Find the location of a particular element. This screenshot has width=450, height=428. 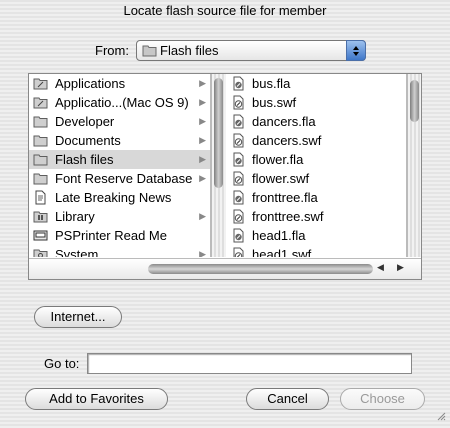

resize-grip-icon is located at coordinates (441, 416).